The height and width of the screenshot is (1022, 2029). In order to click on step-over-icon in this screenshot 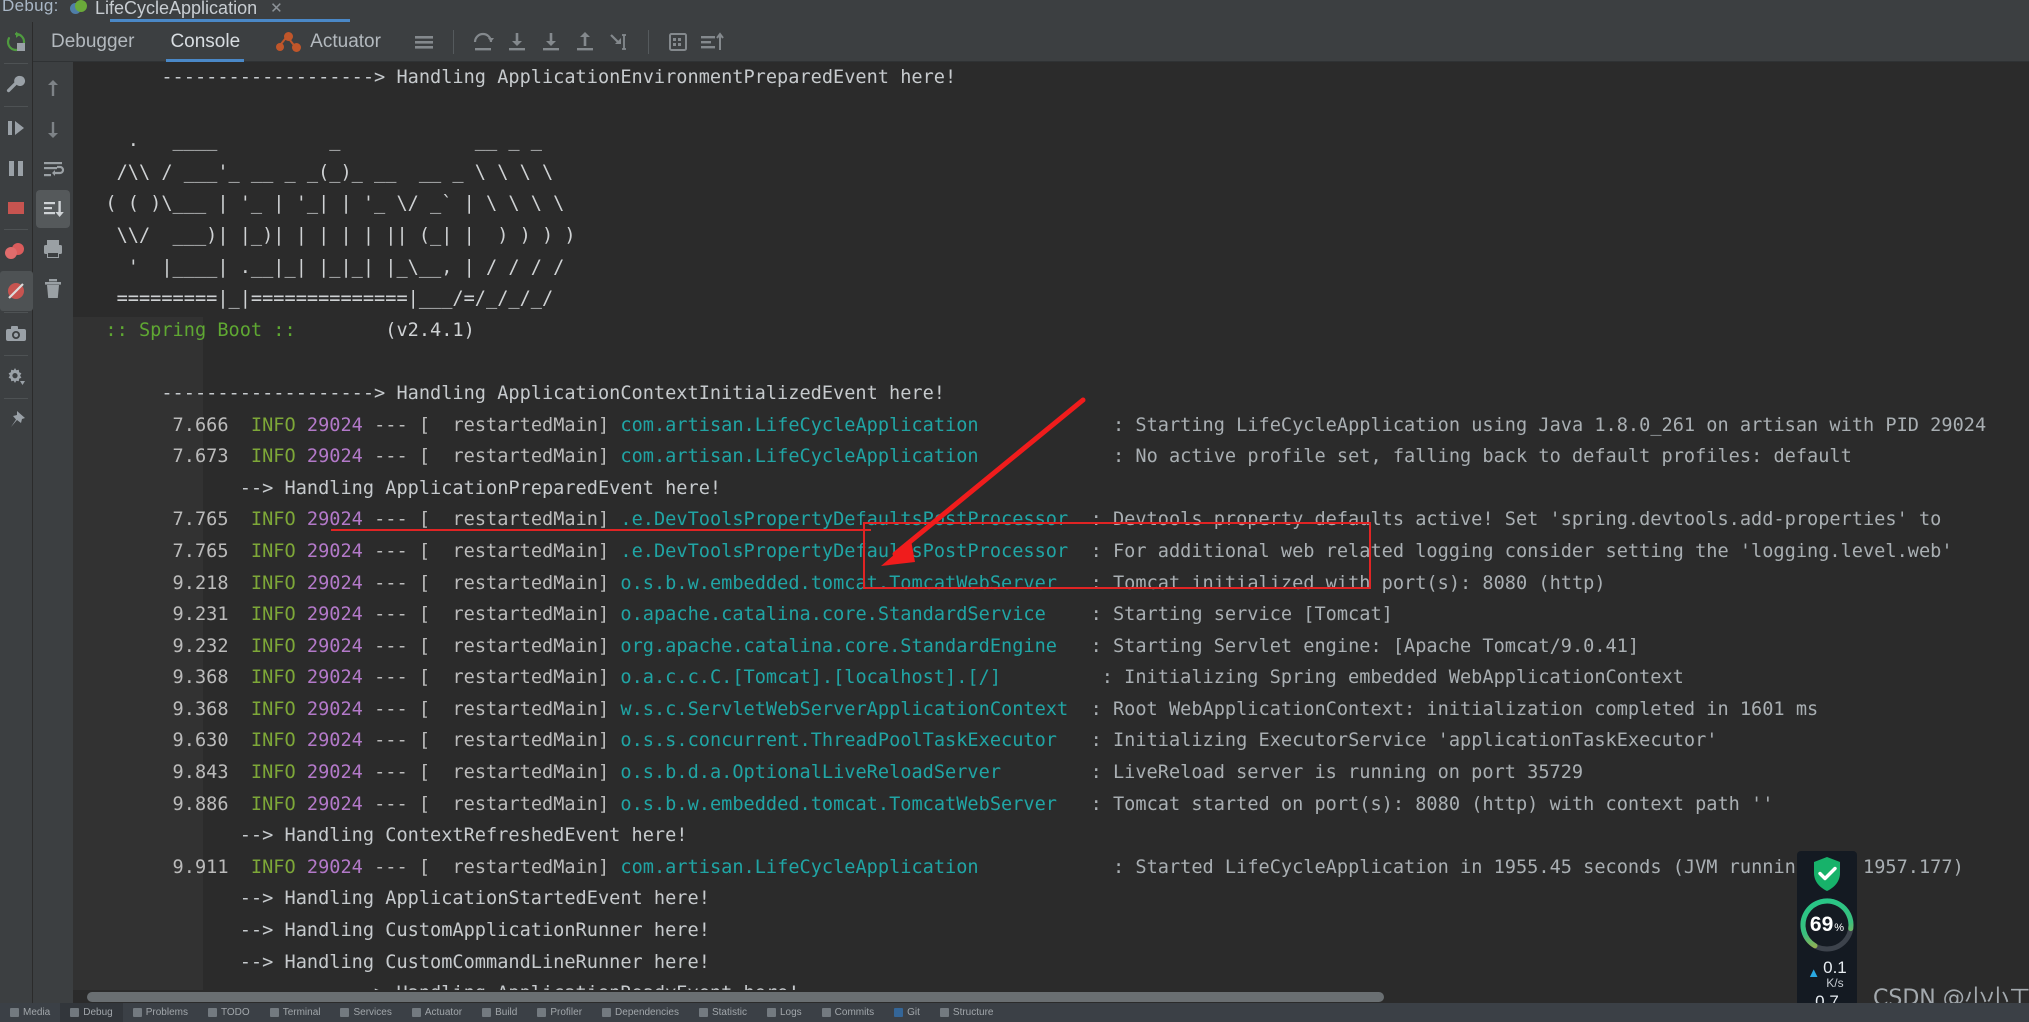, I will do `click(483, 42)`.